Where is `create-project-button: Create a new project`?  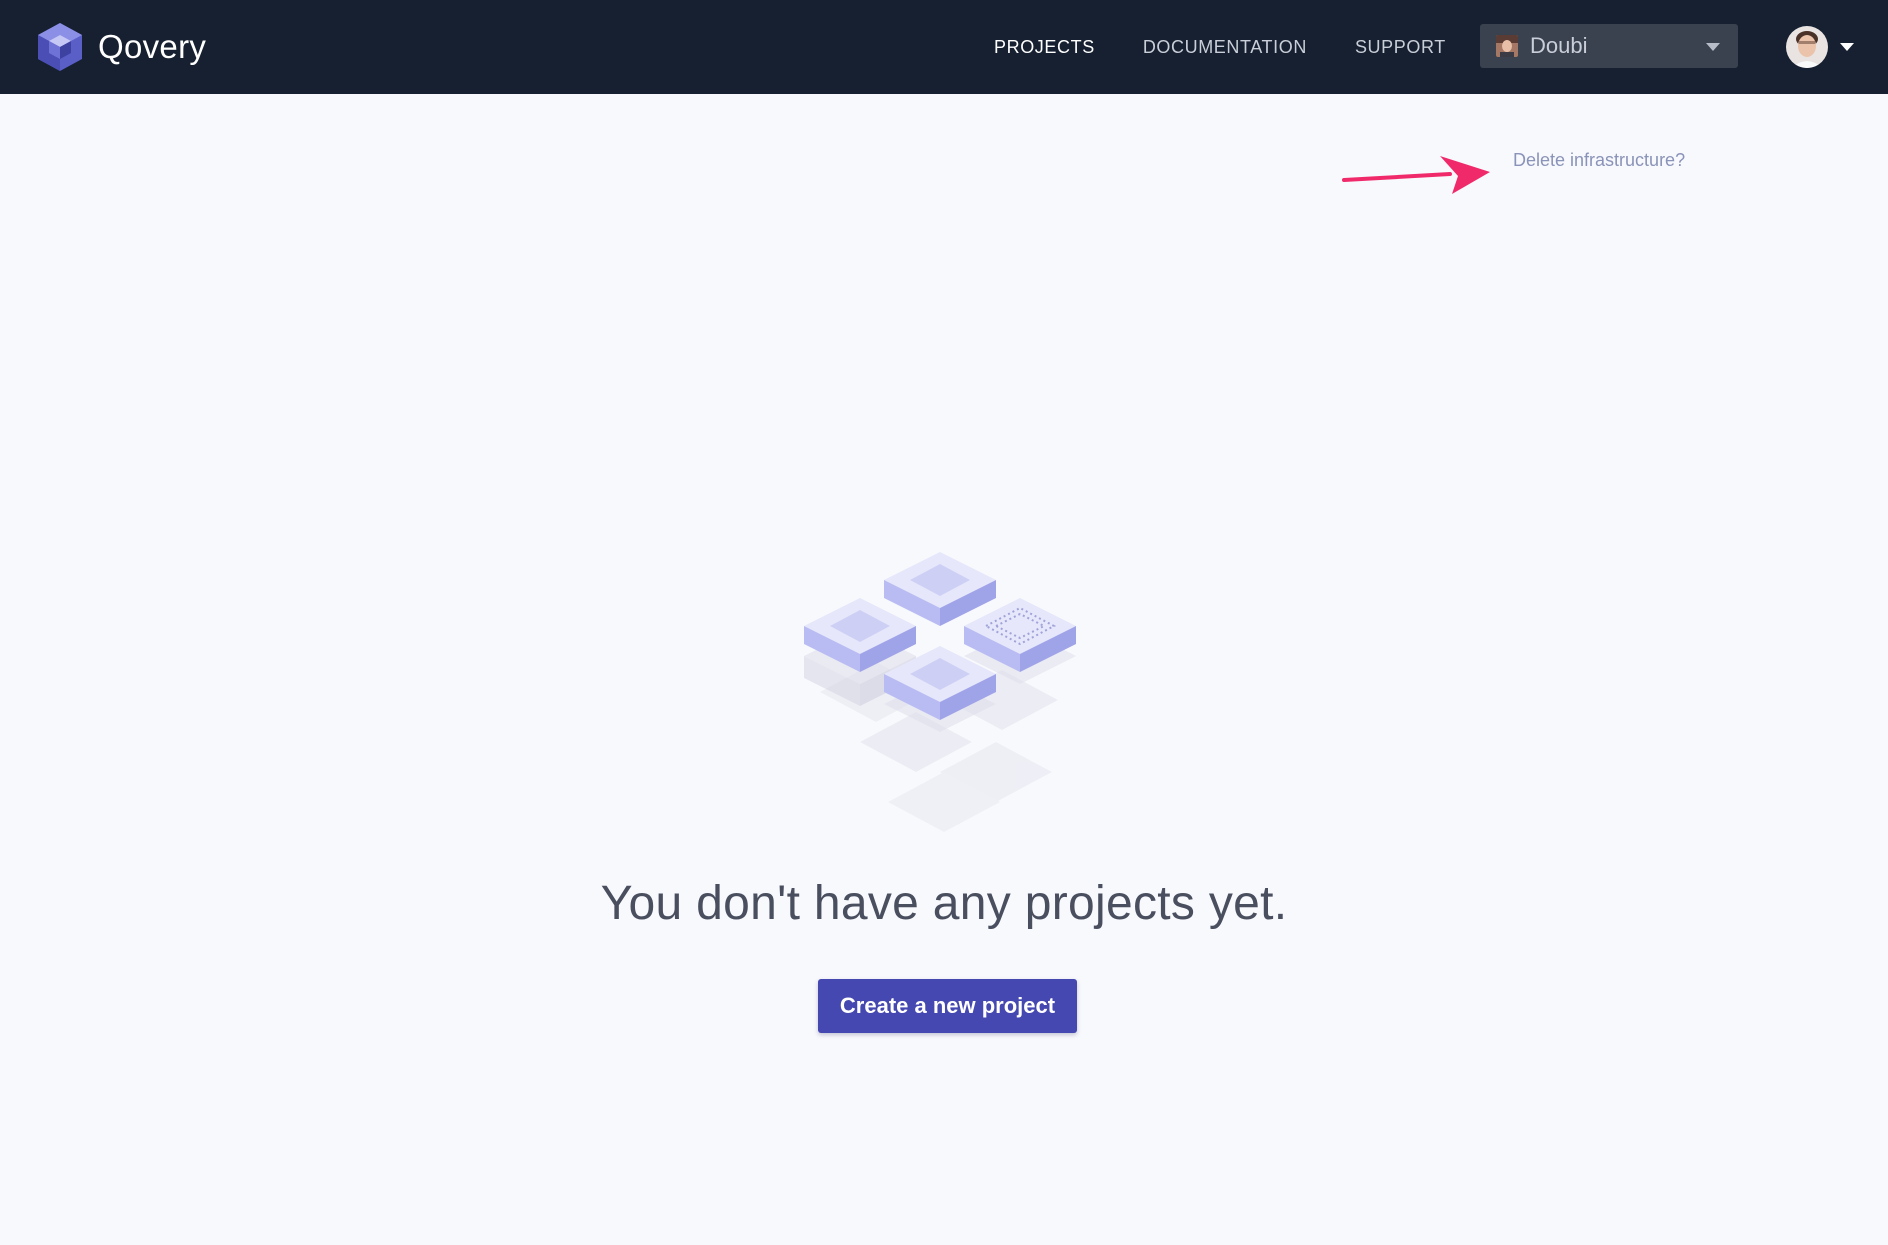
create-project-button: Create a new project is located at coordinates (947, 1006).